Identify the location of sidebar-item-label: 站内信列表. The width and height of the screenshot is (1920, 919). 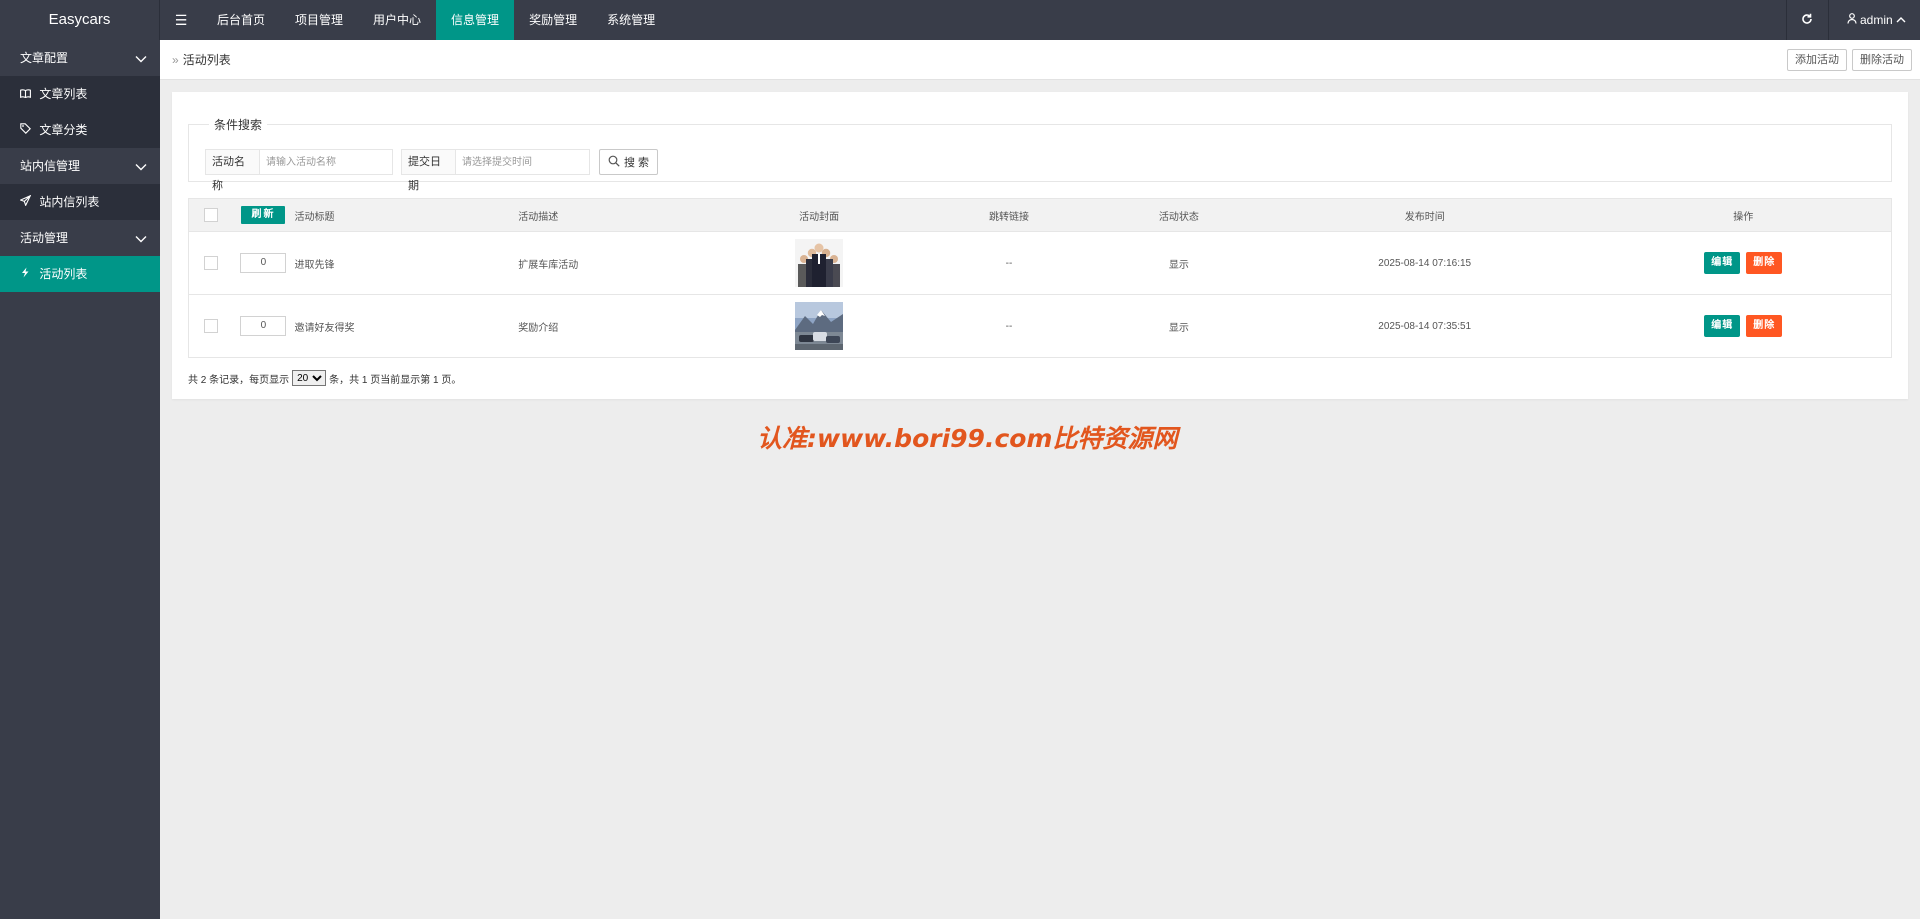
(69, 202).